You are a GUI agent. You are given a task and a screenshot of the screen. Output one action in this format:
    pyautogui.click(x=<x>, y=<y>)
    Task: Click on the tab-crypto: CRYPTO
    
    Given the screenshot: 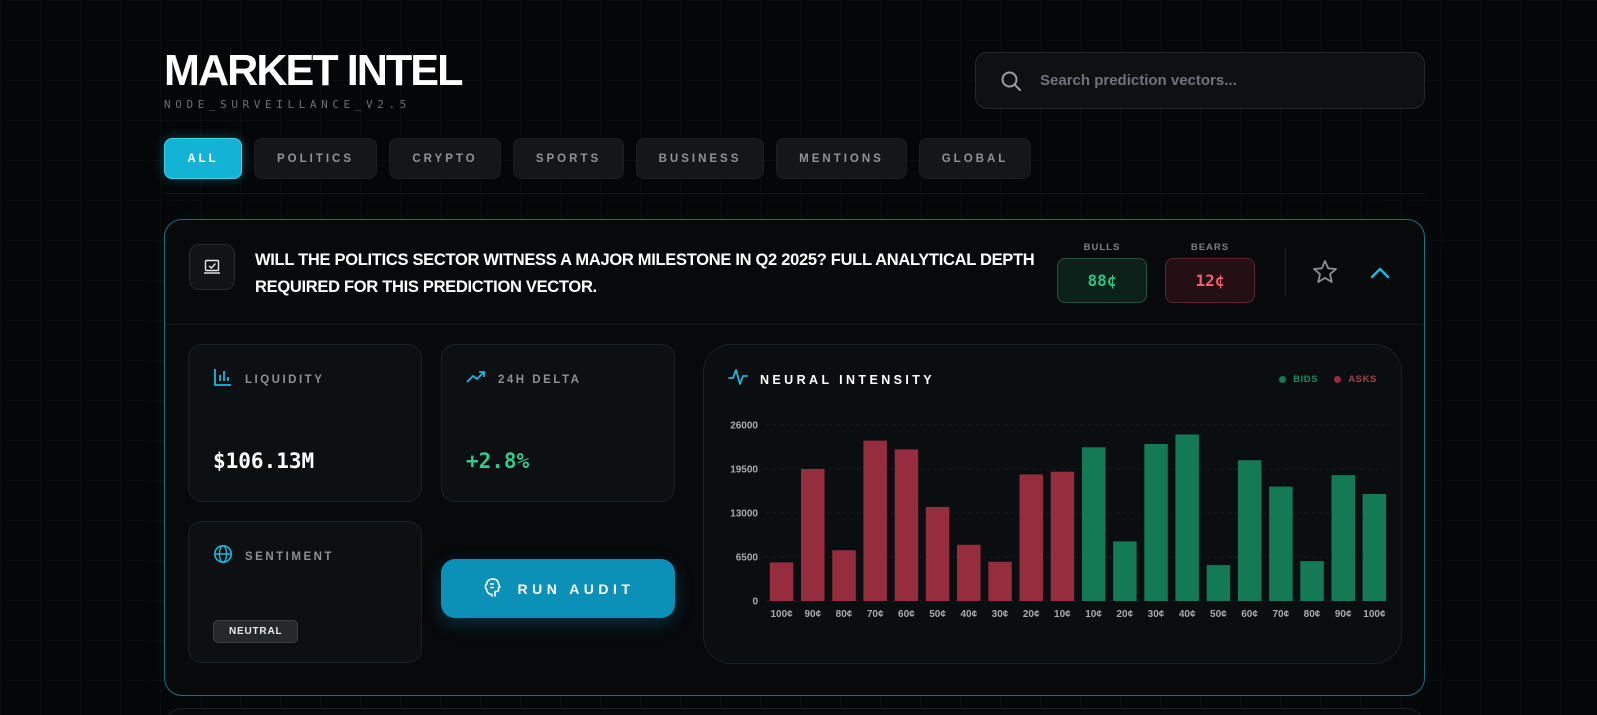 What is the action you would take?
    pyautogui.click(x=445, y=158)
    